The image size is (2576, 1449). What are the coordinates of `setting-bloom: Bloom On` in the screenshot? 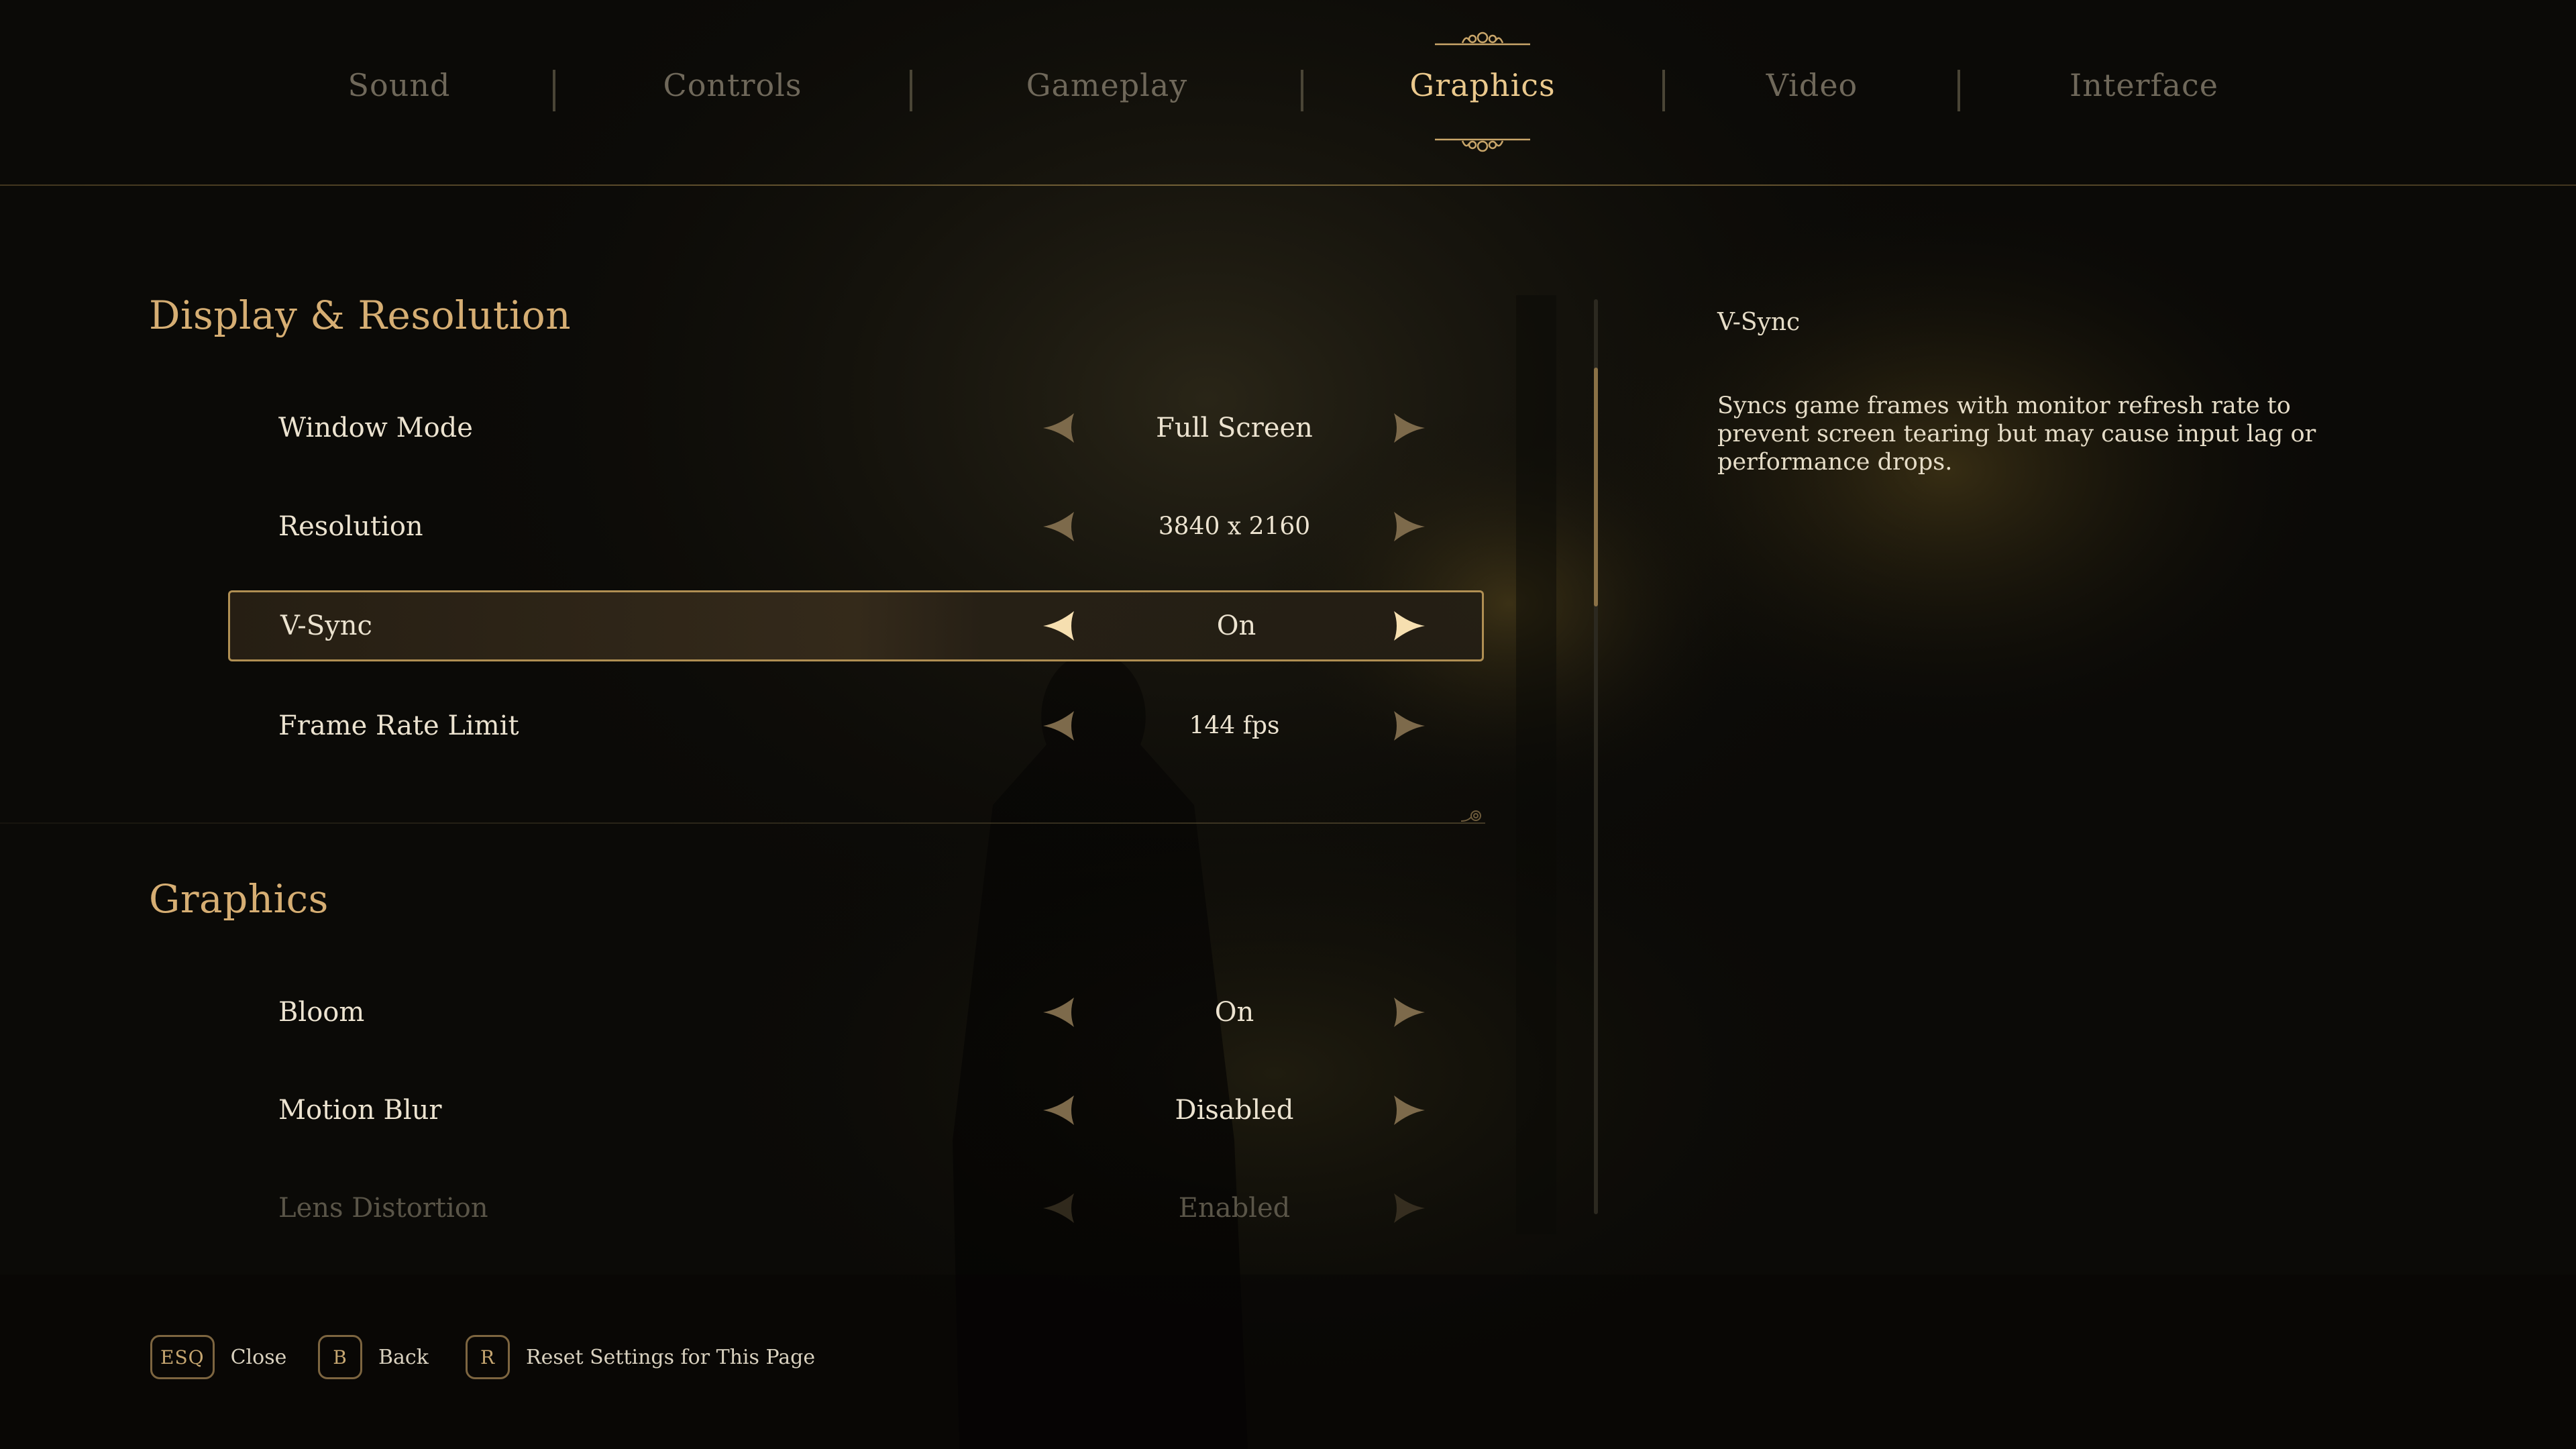 It's located at (856, 1012).